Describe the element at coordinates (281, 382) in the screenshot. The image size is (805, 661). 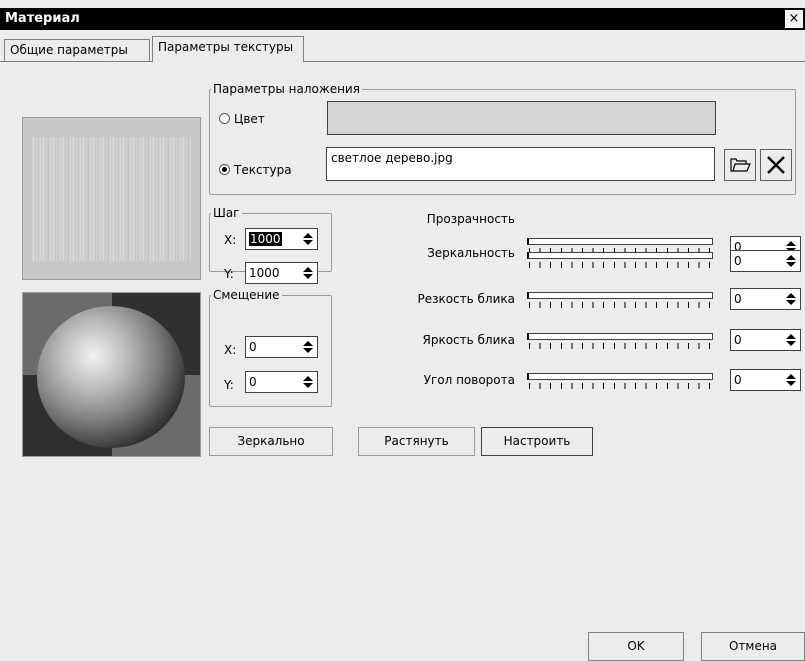
I see `offset-y-stepper: 0` at that location.